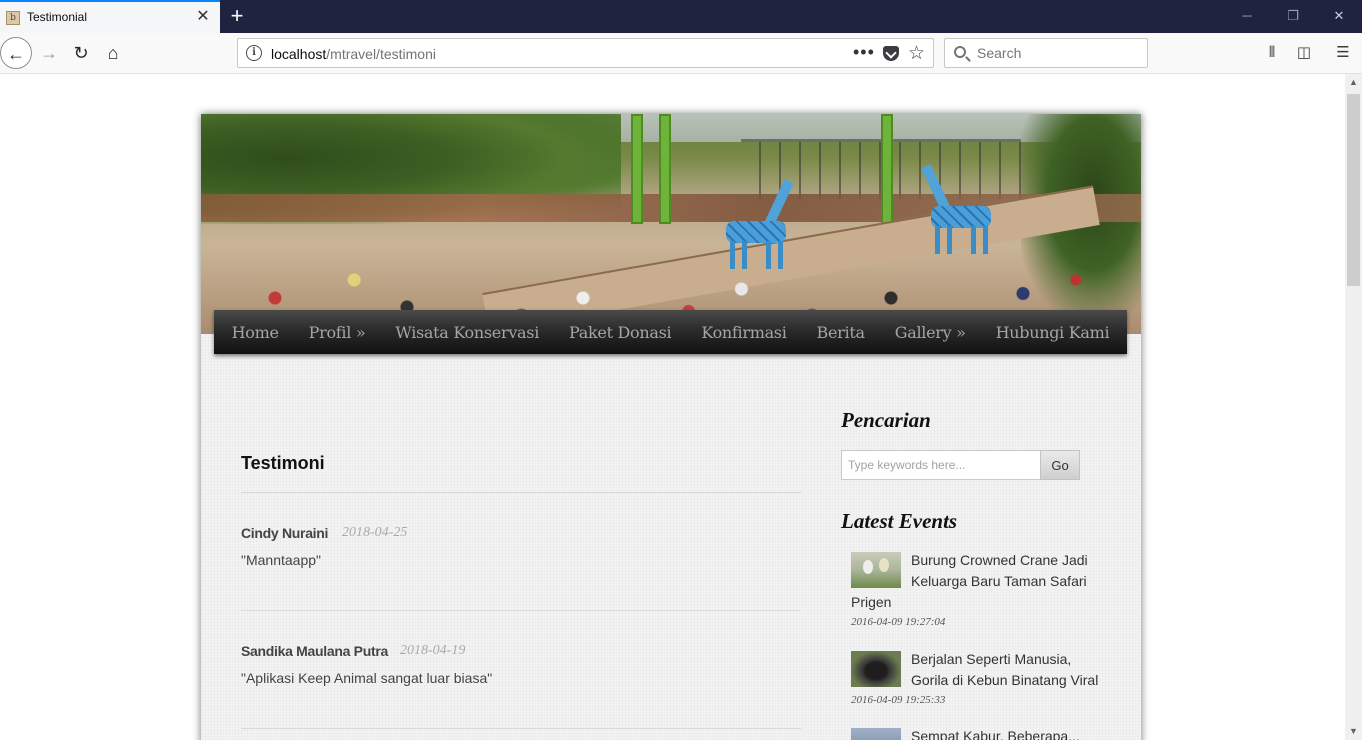  What do you see at coordinates (864, 52) in the screenshot?
I see `page-actions-icon: •••` at bounding box center [864, 52].